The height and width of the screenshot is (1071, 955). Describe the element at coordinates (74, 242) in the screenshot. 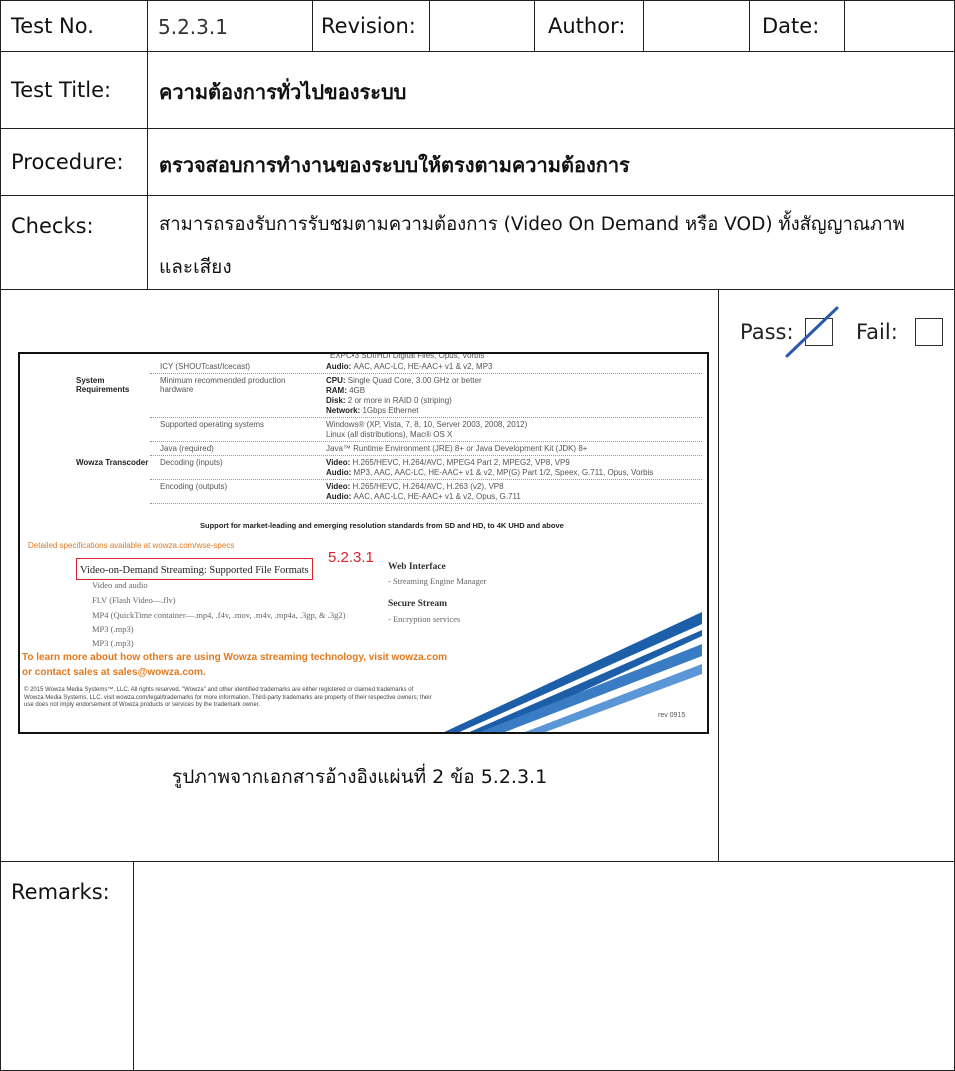

I see `checks-label-cell: Checks:` at that location.